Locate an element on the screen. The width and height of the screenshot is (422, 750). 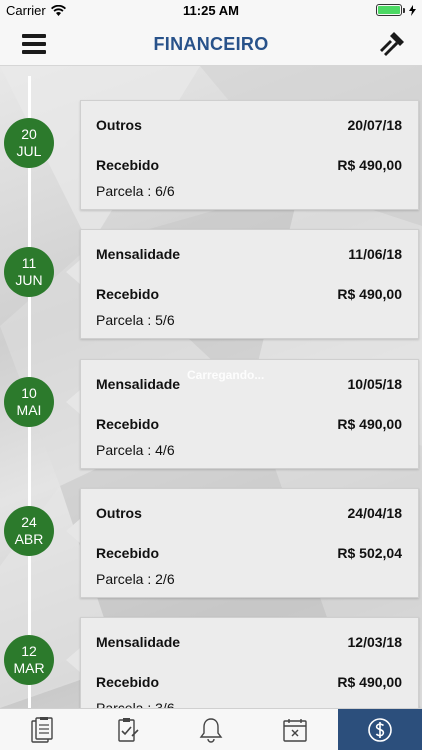
date-badge: 10 MAI is located at coordinates (29, 402).